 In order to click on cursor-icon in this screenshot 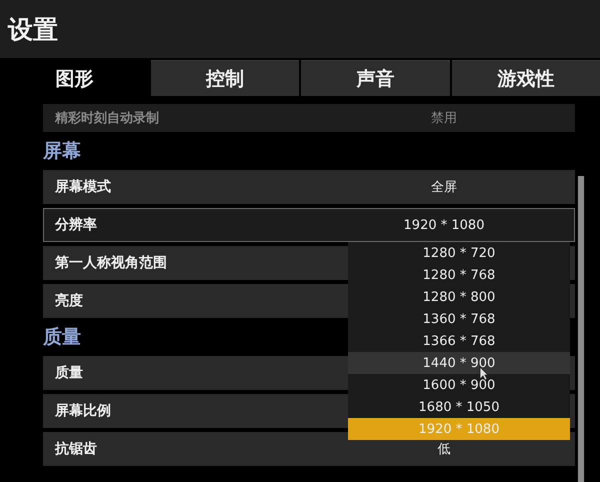, I will do `click(484, 373)`.